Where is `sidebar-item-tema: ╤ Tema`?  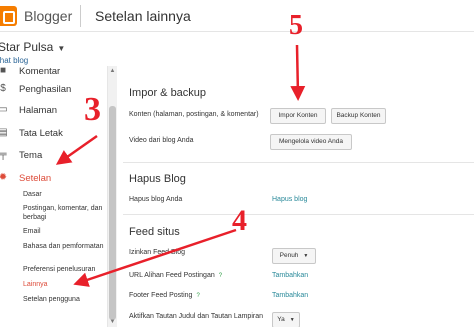 sidebar-item-tema: ╤ Tema is located at coordinates (53, 156).